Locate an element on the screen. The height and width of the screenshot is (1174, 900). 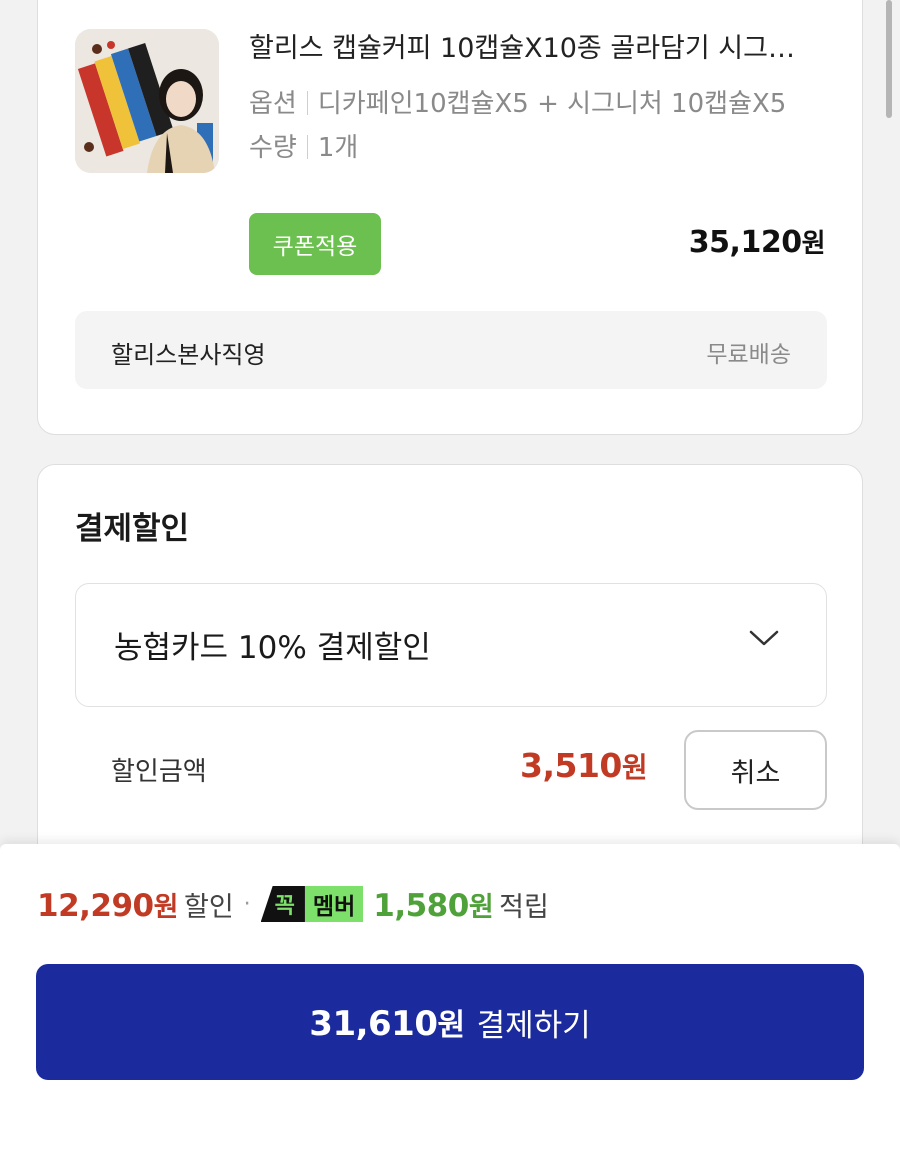
shipping-info: 무료배송 is located at coordinates (748, 355).